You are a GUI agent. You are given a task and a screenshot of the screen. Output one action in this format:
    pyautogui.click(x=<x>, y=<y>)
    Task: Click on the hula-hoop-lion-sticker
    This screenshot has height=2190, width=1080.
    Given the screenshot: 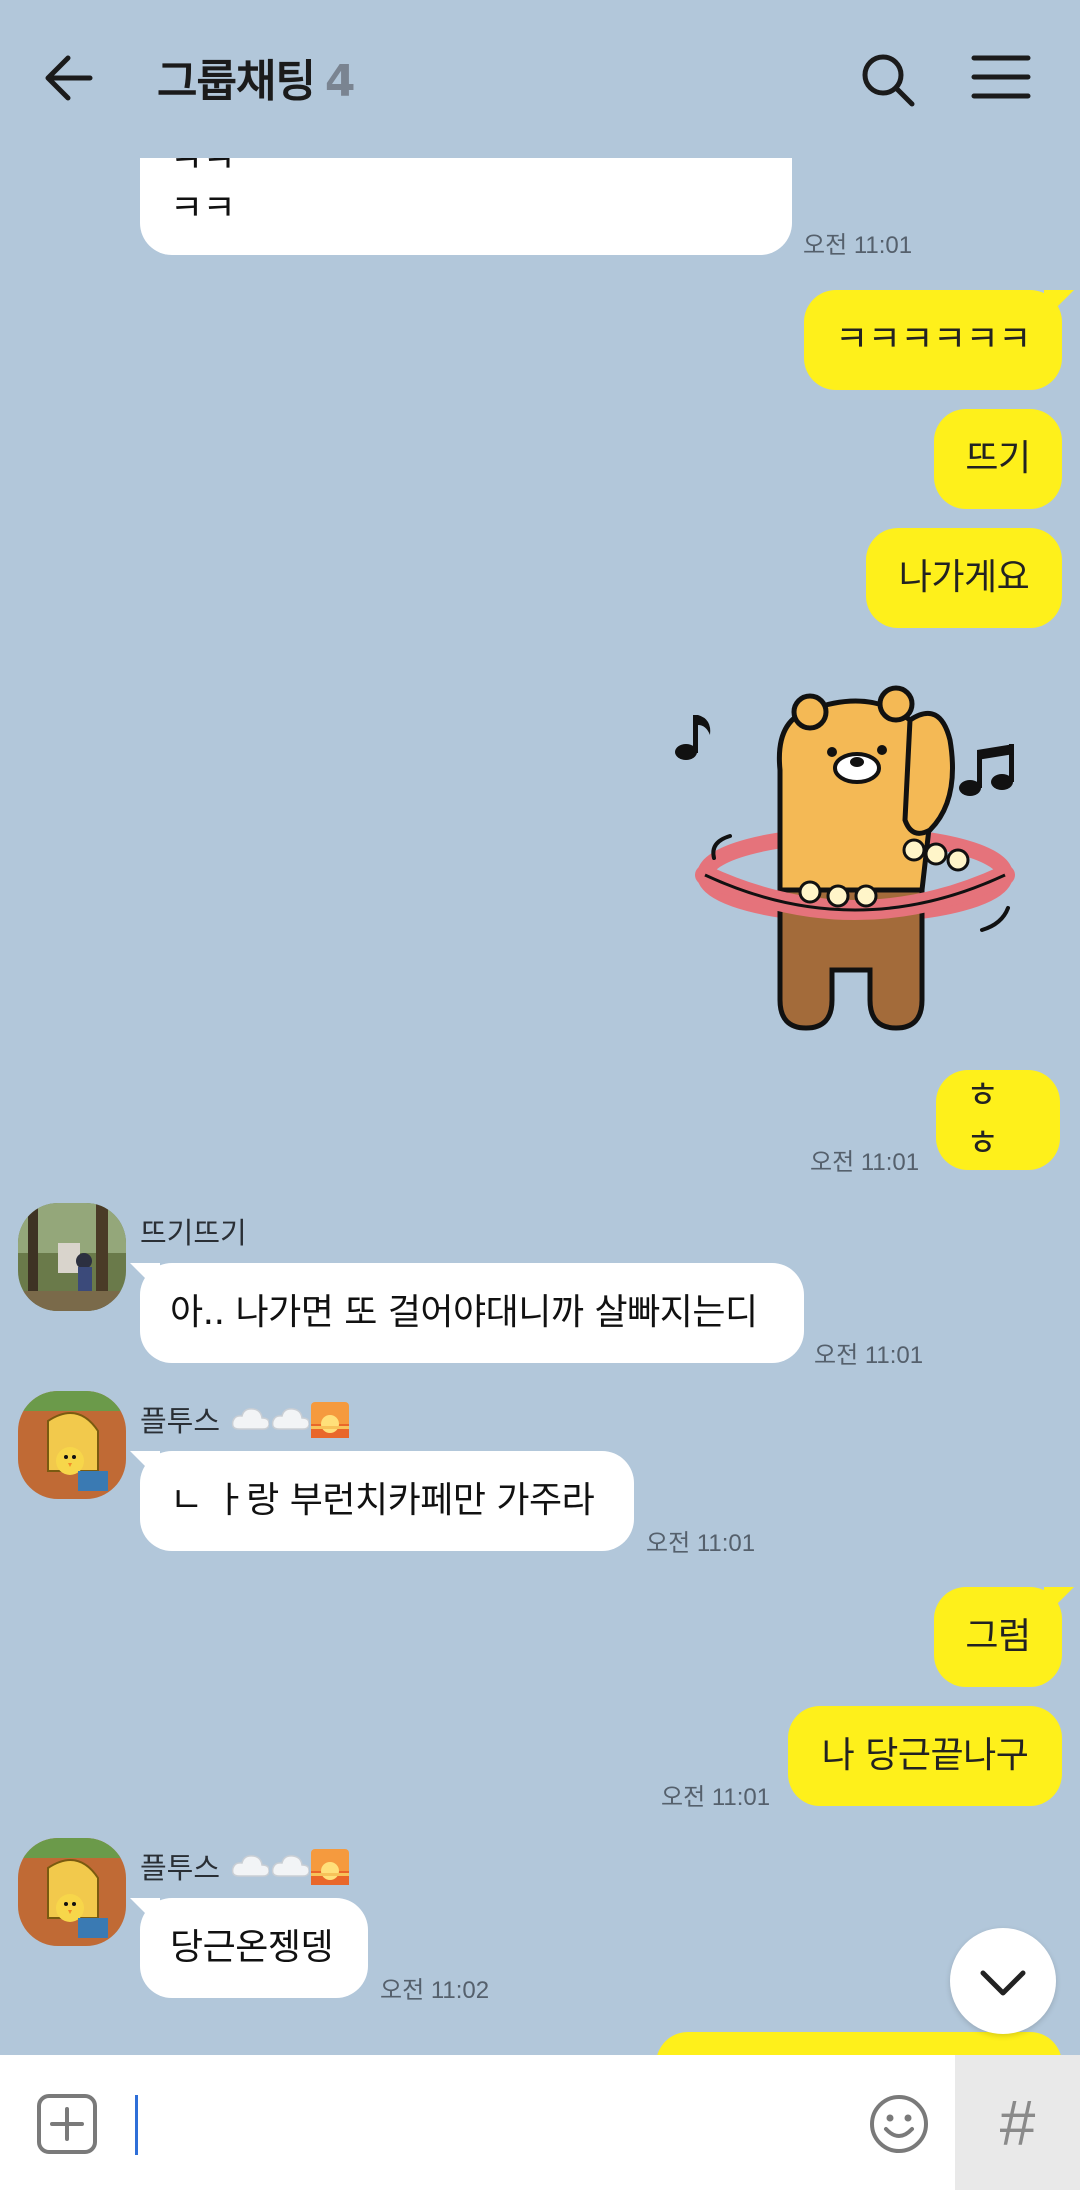 What is the action you would take?
    pyautogui.click(x=855, y=855)
    